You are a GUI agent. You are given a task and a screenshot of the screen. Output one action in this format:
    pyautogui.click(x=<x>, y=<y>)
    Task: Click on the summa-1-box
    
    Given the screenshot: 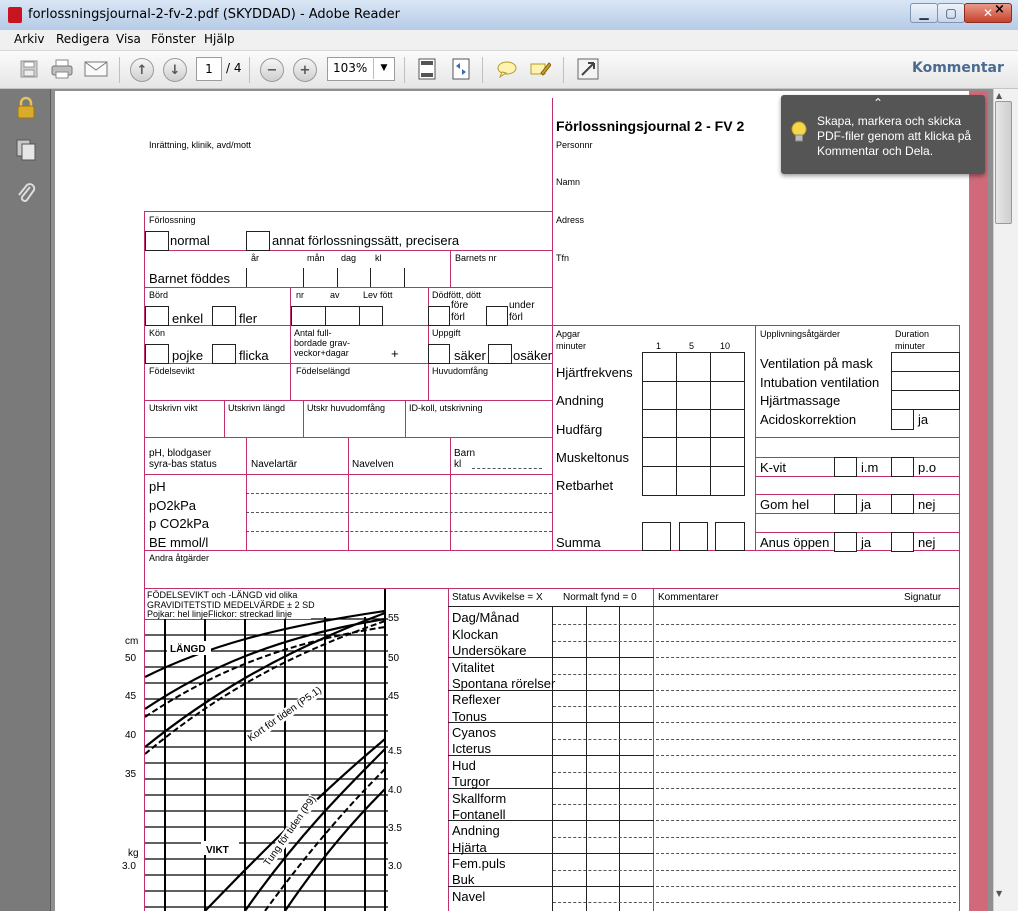 What is the action you would take?
    pyautogui.click(x=656, y=536)
    